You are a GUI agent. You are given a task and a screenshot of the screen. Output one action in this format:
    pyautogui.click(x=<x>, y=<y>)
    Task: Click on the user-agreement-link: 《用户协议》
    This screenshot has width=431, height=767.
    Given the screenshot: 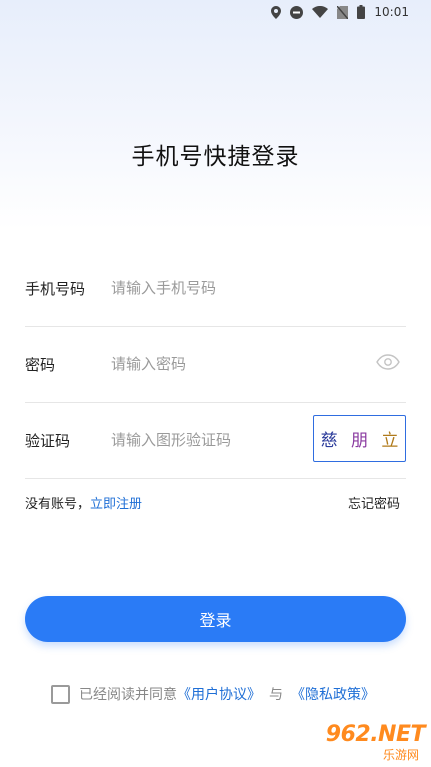 What is the action you would take?
    pyautogui.click(x=219, y=694)
    